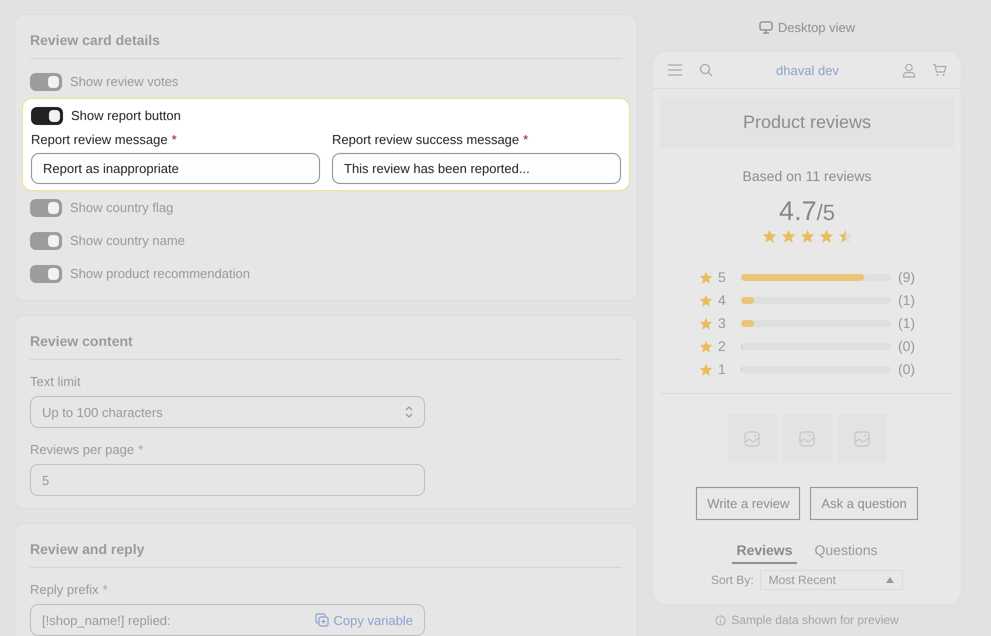 The width and height of the screenshot is (991, 636). I want to click on field-label: Reviews per page *, so click(87, 449).